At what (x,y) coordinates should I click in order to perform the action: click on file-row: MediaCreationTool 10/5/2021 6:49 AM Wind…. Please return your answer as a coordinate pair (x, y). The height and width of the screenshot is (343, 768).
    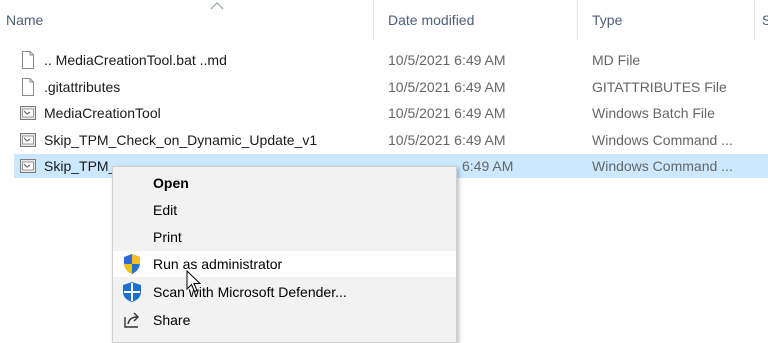
    Looking at the image, I should click on (391, 113).